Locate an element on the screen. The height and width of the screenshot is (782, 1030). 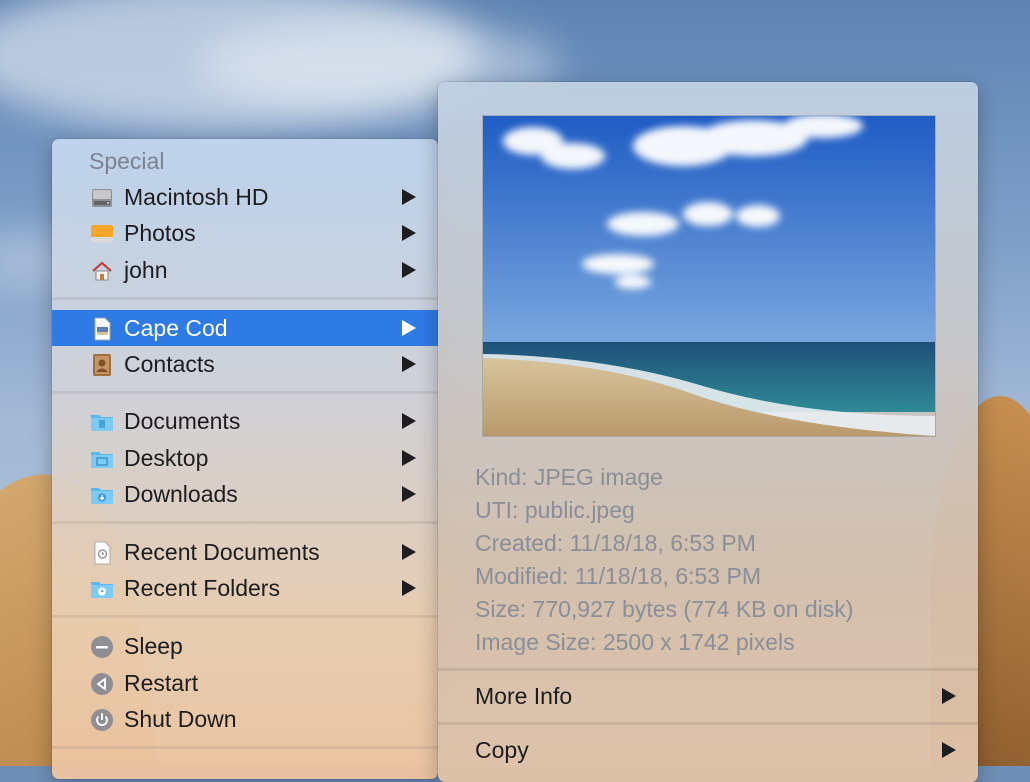
menu-item-label: Cape Cod is located at coordinates (176, 328).